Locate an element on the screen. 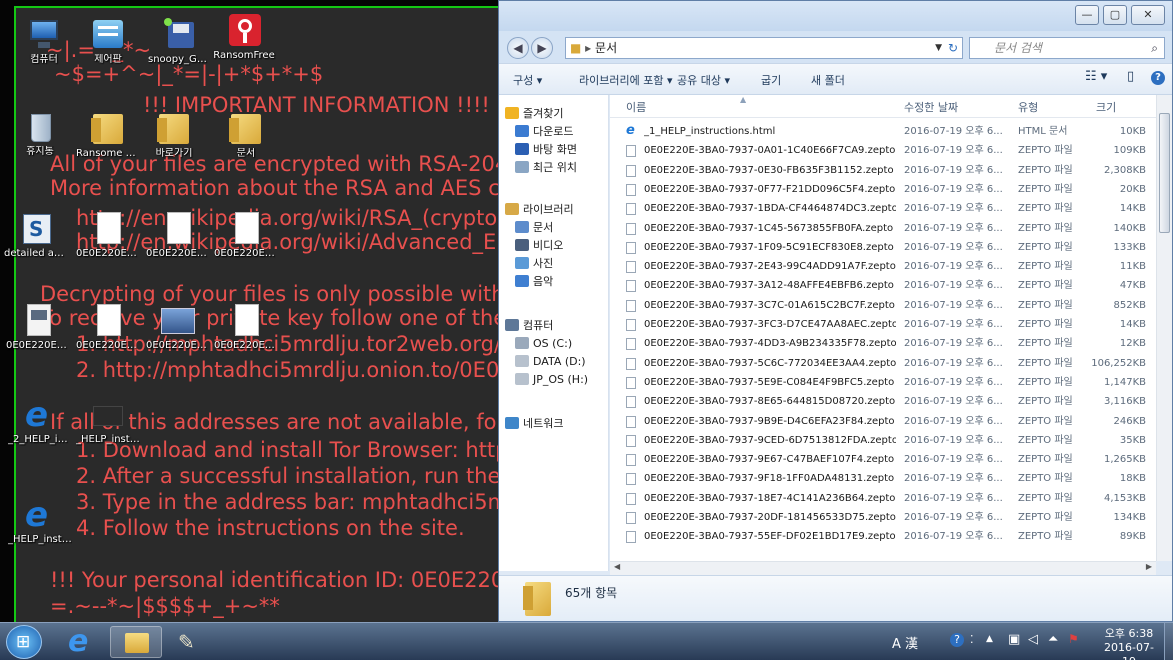  desktop-icon-ransome-code: Ransome Code is located at coordinates (108, 136).